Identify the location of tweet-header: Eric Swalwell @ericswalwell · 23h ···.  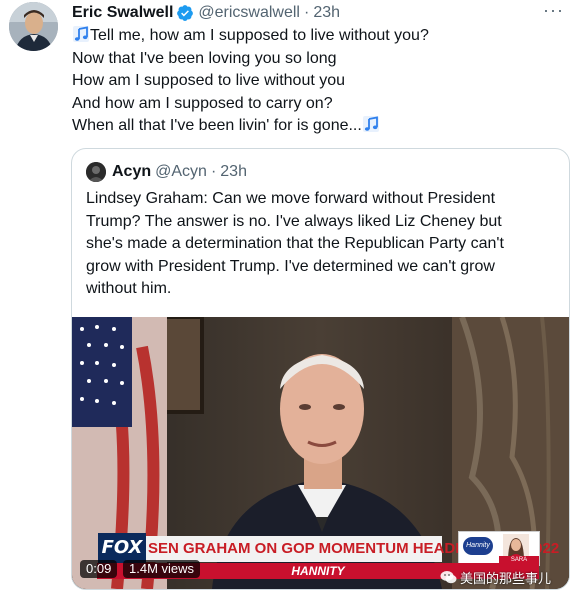
(320, 12).